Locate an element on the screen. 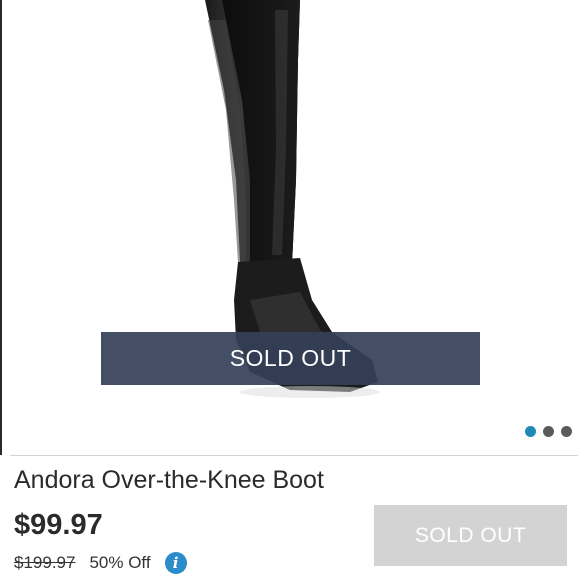 Image resolution: width=580 pixels, height=580 pixels. sold-out-overlay-label: SOLD OUT is located at coordinates (290, 358).